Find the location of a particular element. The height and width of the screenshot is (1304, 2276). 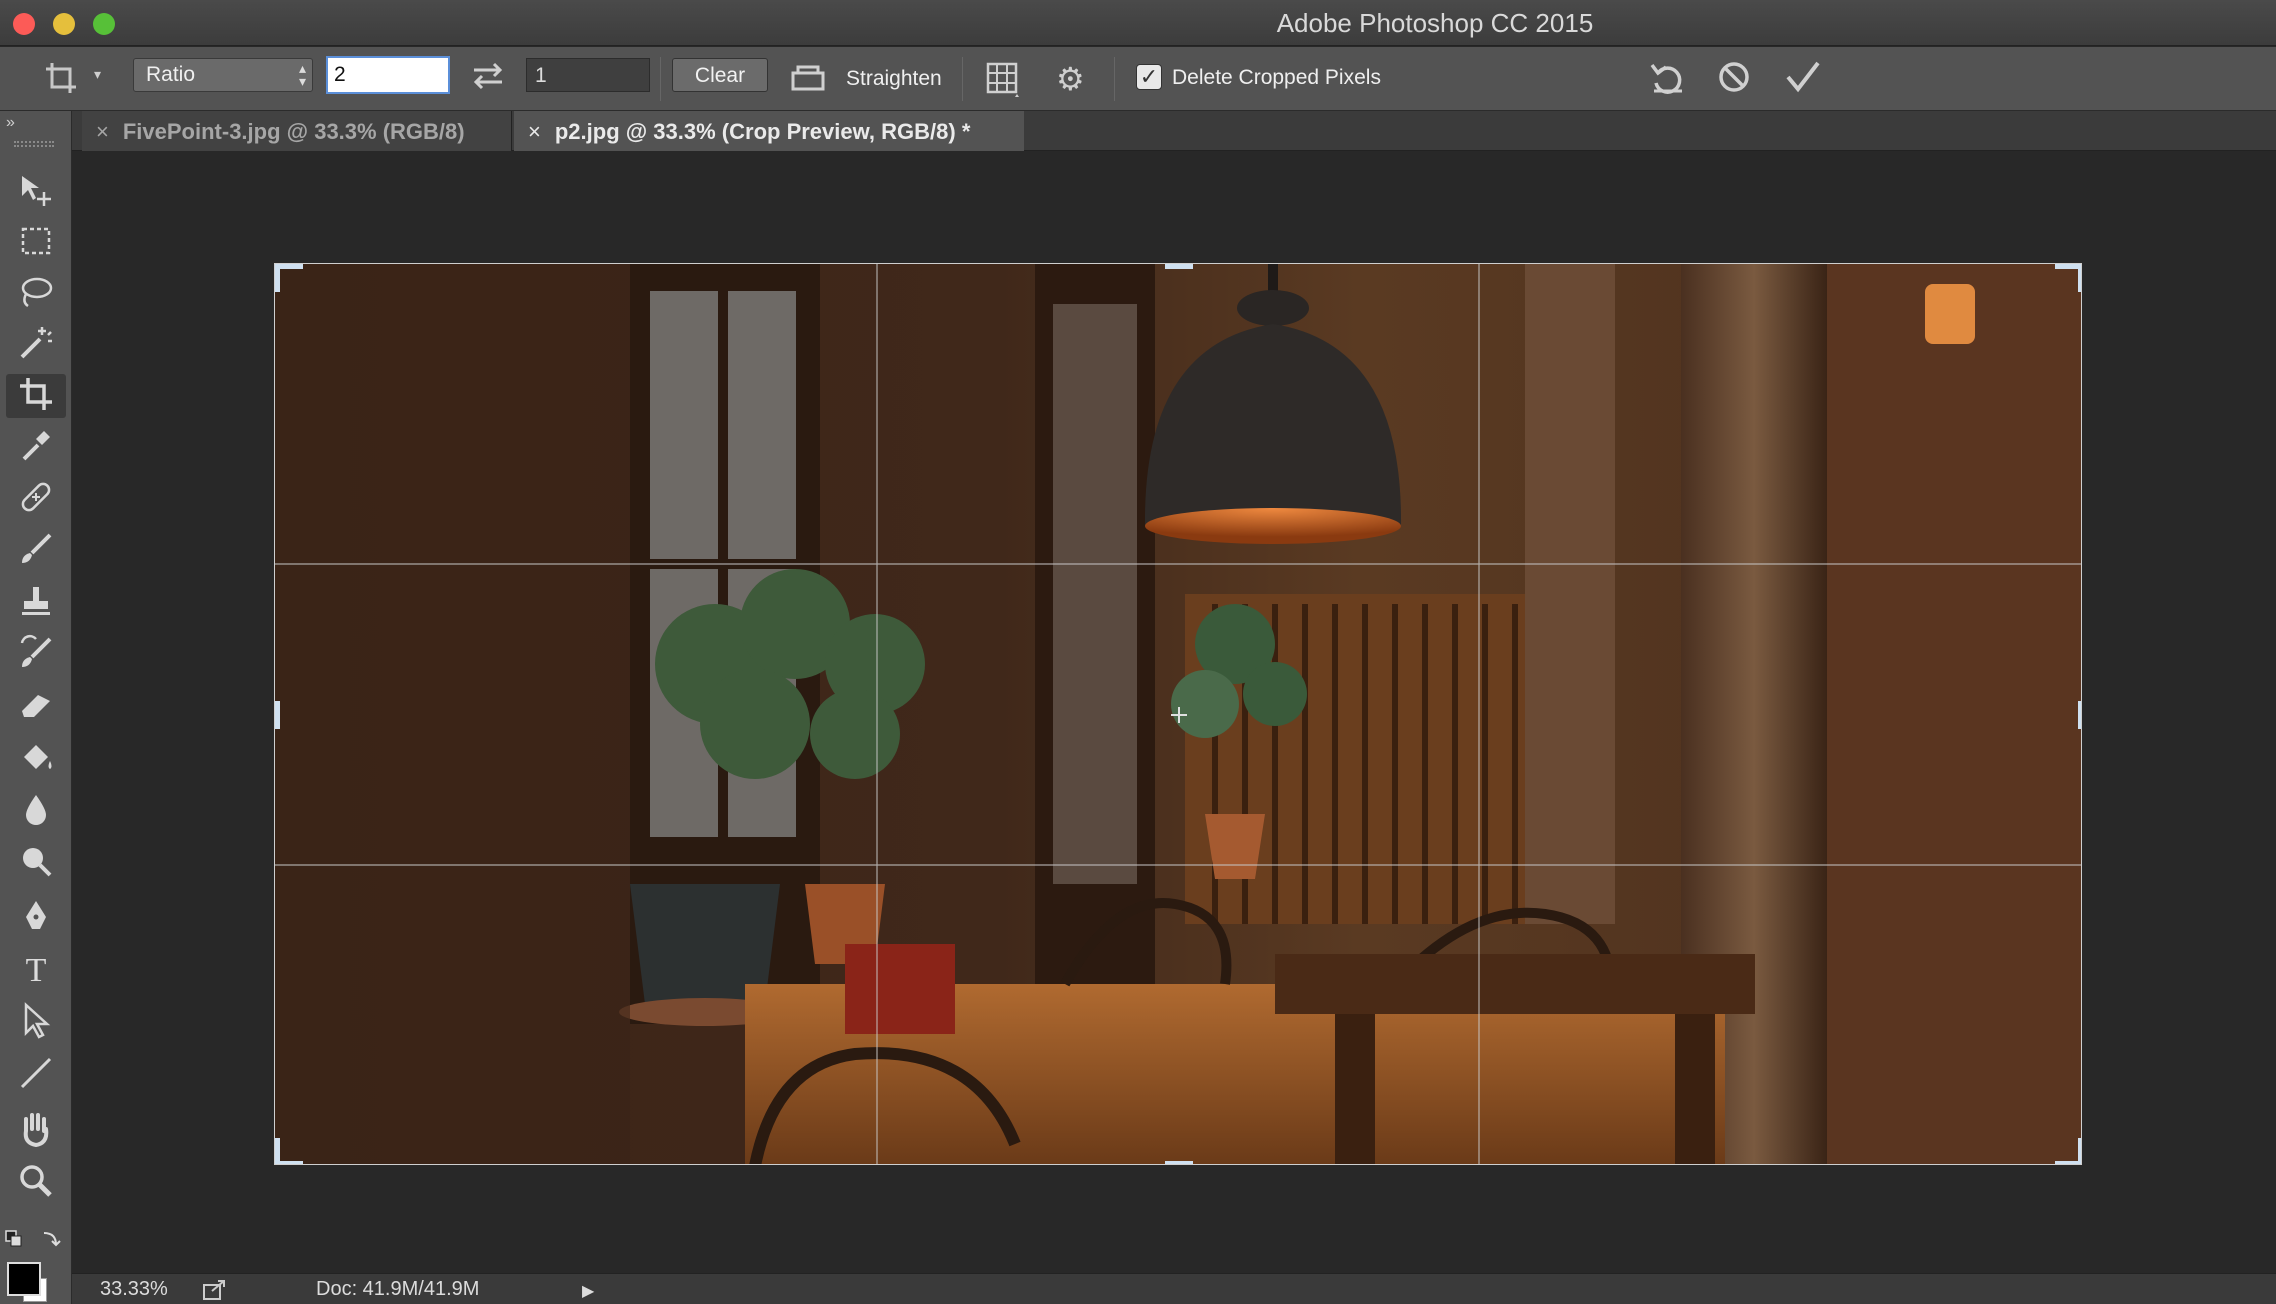

hand-tool-icon is located at coordinates (36, 1131).